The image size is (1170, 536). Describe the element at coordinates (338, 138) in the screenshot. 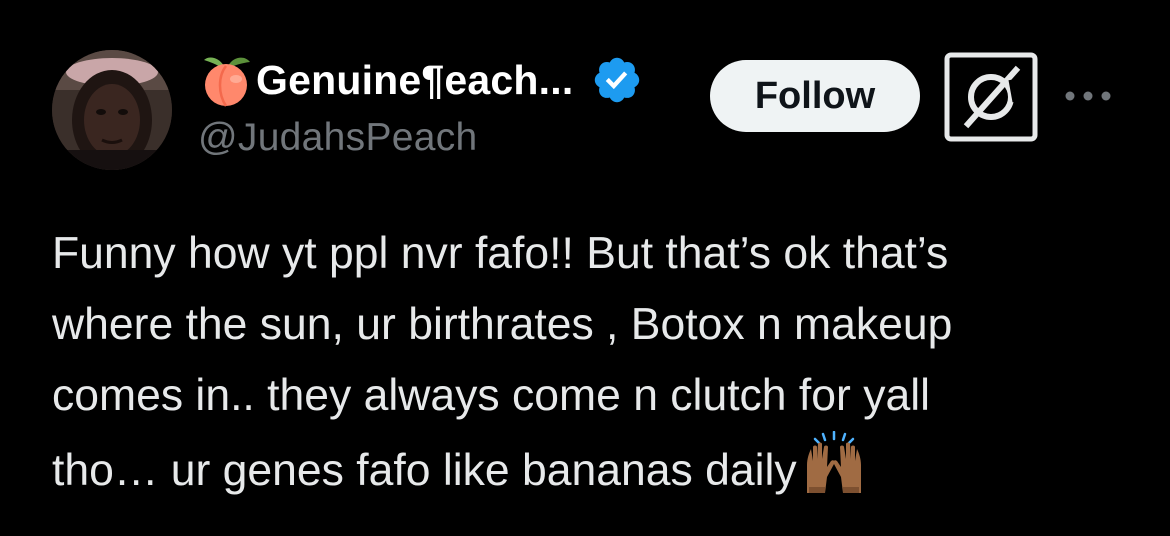

I see `author-handle: @JudahsPeach` at that location.